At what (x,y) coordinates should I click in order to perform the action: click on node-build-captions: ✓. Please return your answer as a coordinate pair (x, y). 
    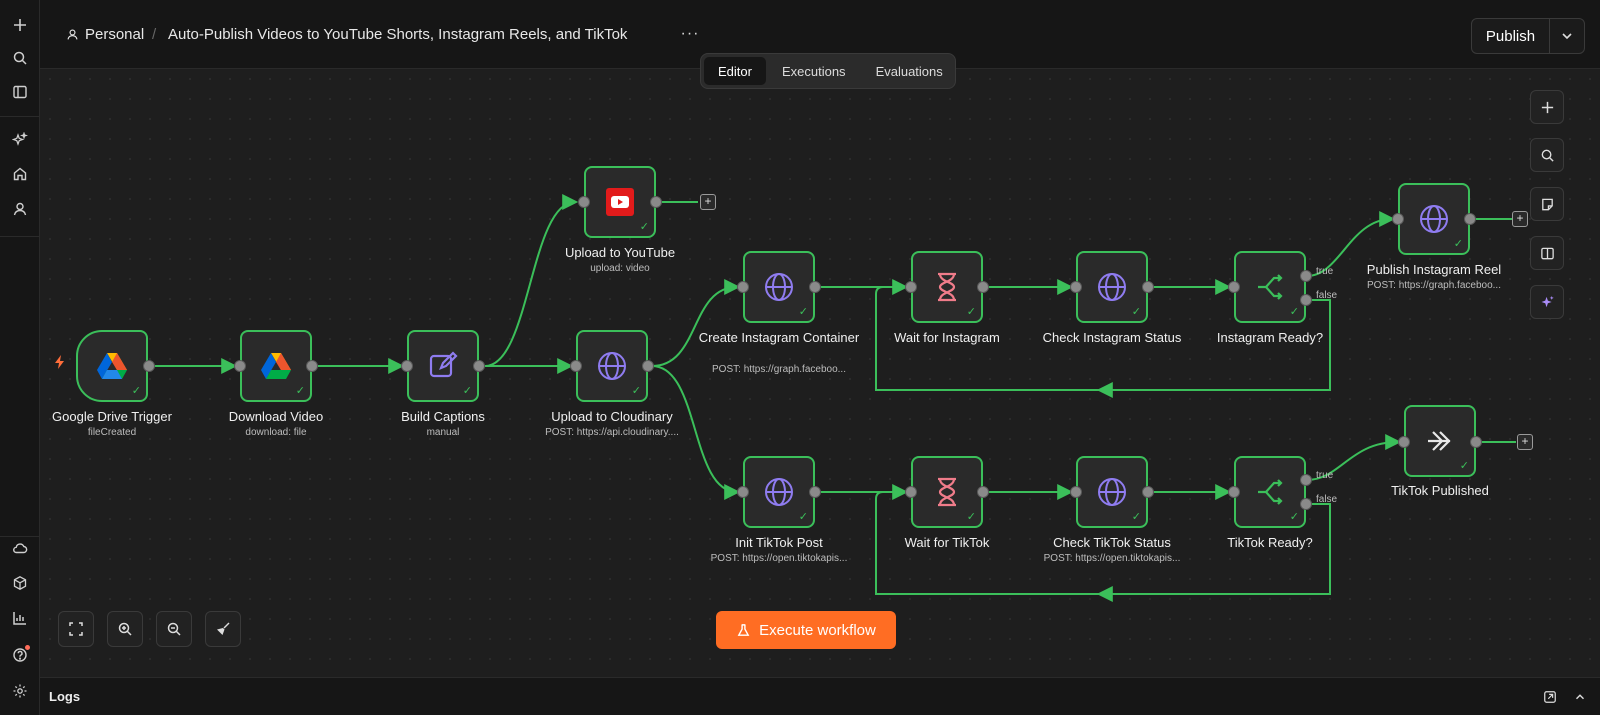
    Looking at the image, I should click on (443, 366).